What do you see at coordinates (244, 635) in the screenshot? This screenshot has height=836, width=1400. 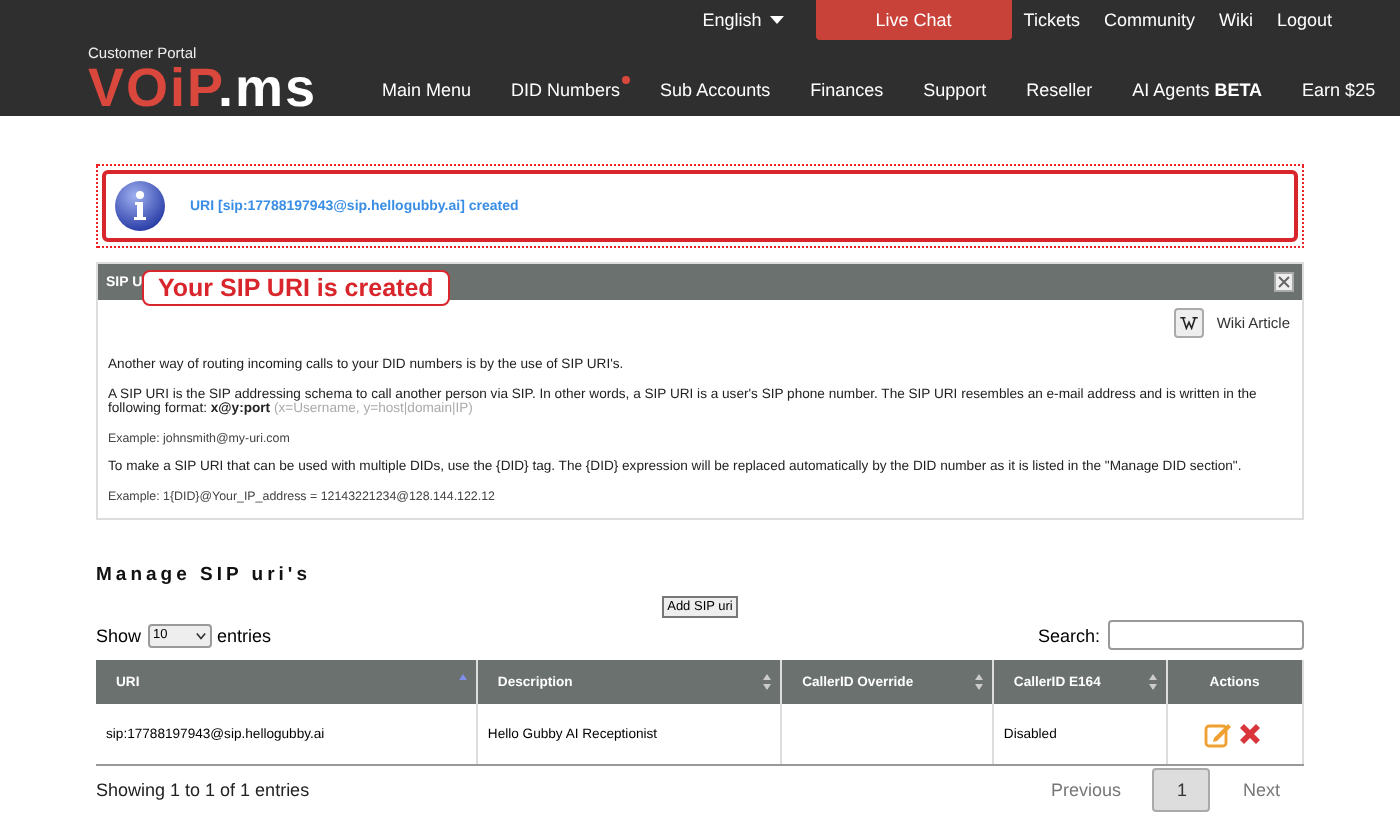 I see `entries-label: entries` at bounding box center [244, 635].